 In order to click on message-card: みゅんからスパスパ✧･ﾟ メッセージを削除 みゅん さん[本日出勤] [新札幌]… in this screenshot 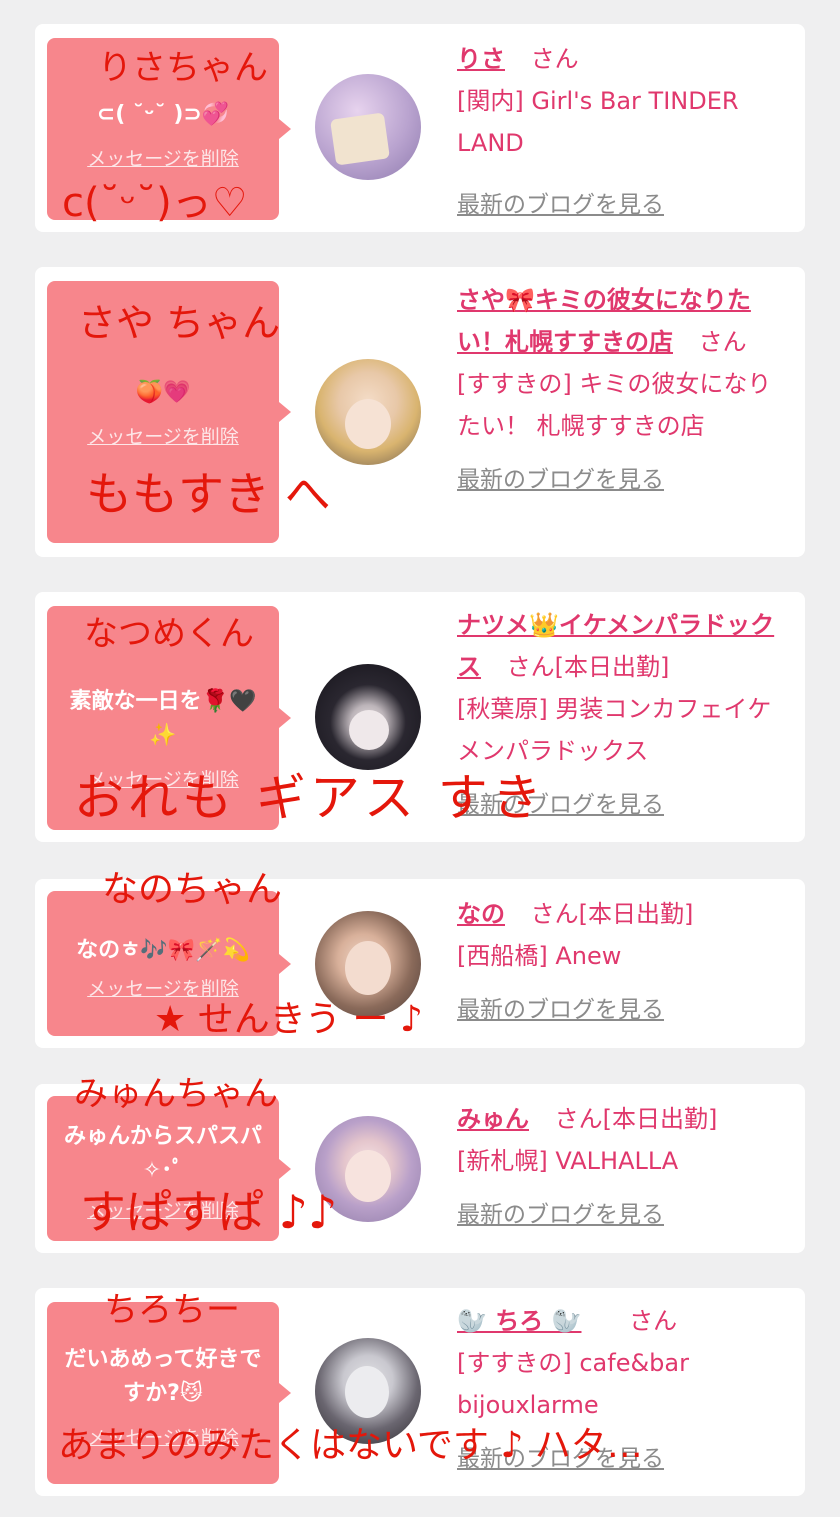, I will do `click(420, 1168)`.